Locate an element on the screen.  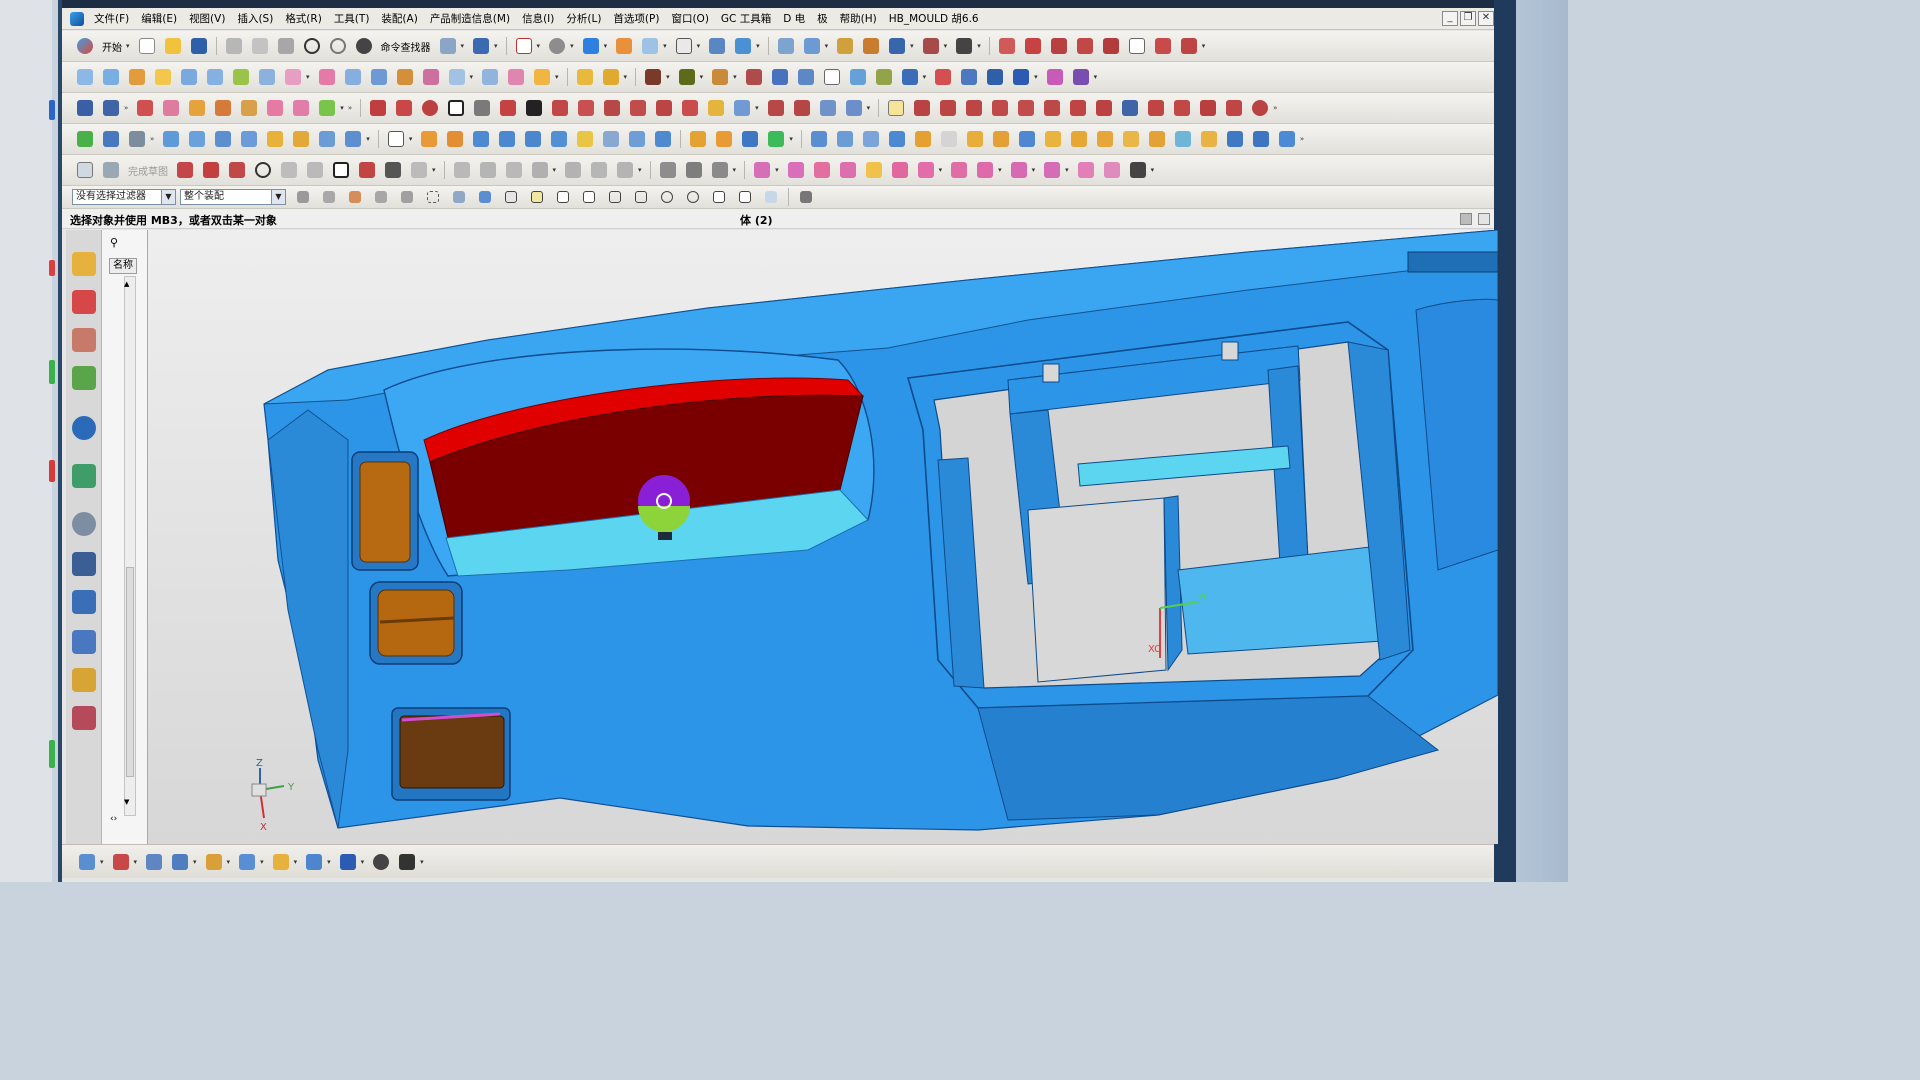
view-back-icon is located at coordinates (926, 170).